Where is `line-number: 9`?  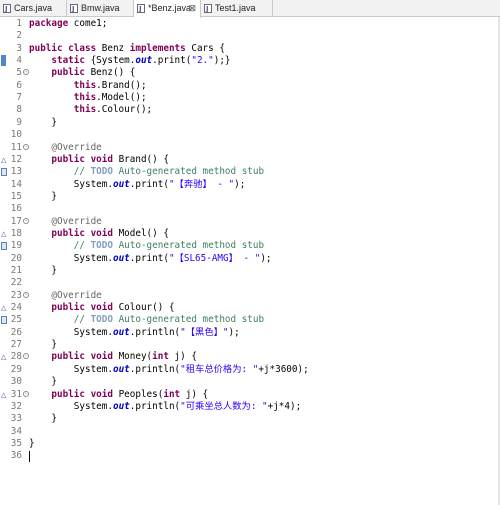
line-number: 9 is located at coordinates (19, 122).